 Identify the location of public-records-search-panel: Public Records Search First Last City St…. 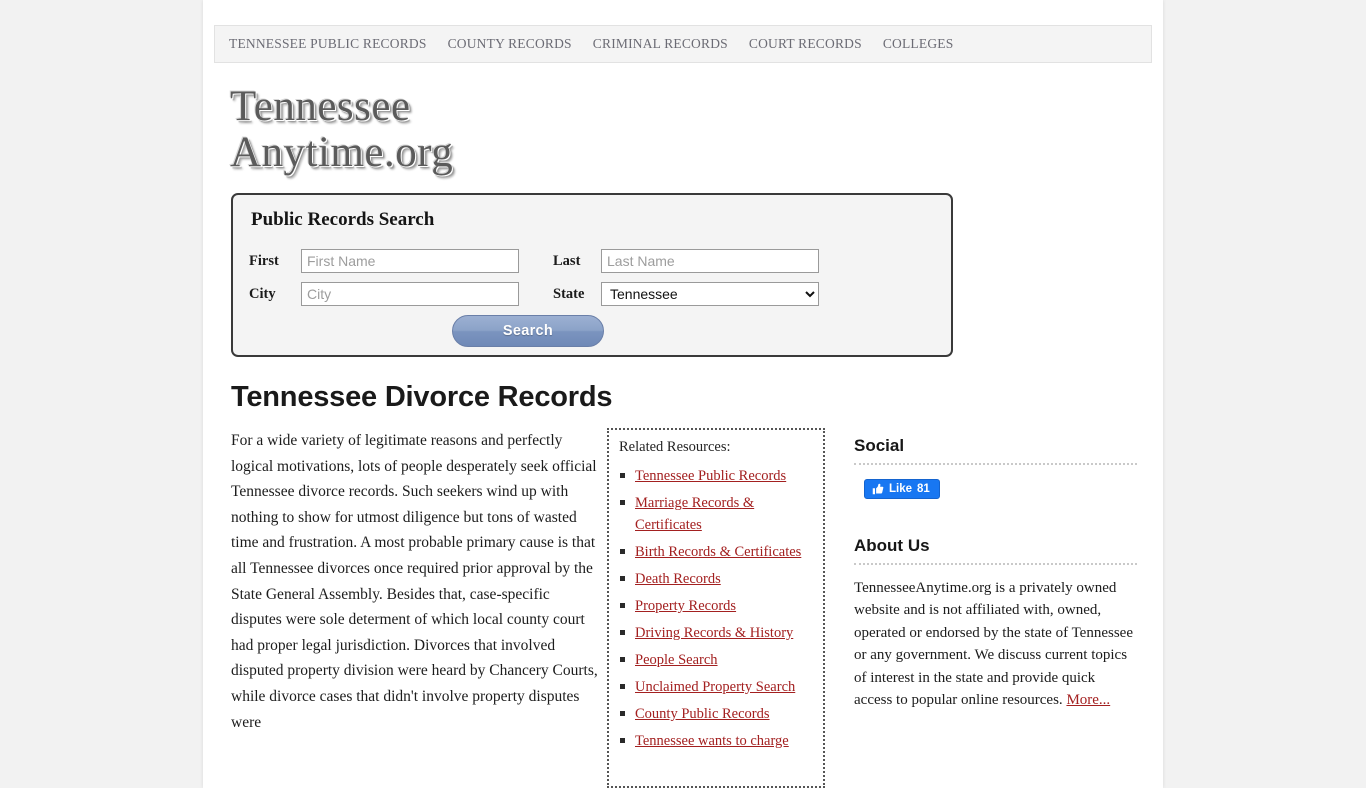
(592, 275).